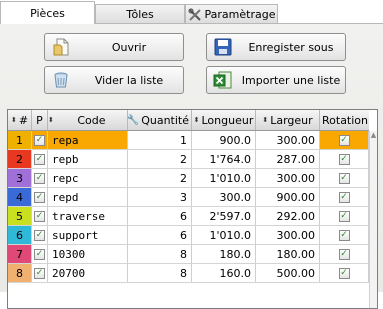 Image resolution: width=383 pixels, height=309 pixels. I want to click on table-row: 4 ✓ repd 3 300.0 900.00 ✓, so click(188, 197).